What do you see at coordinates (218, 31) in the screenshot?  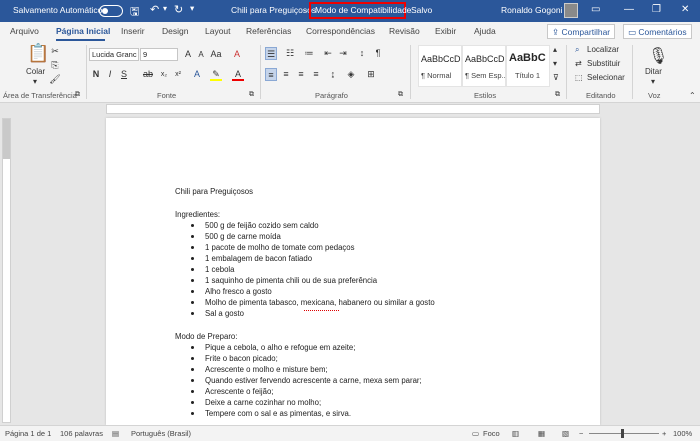 I see `tab-layout: Layout` at bounding box center [218, 31].